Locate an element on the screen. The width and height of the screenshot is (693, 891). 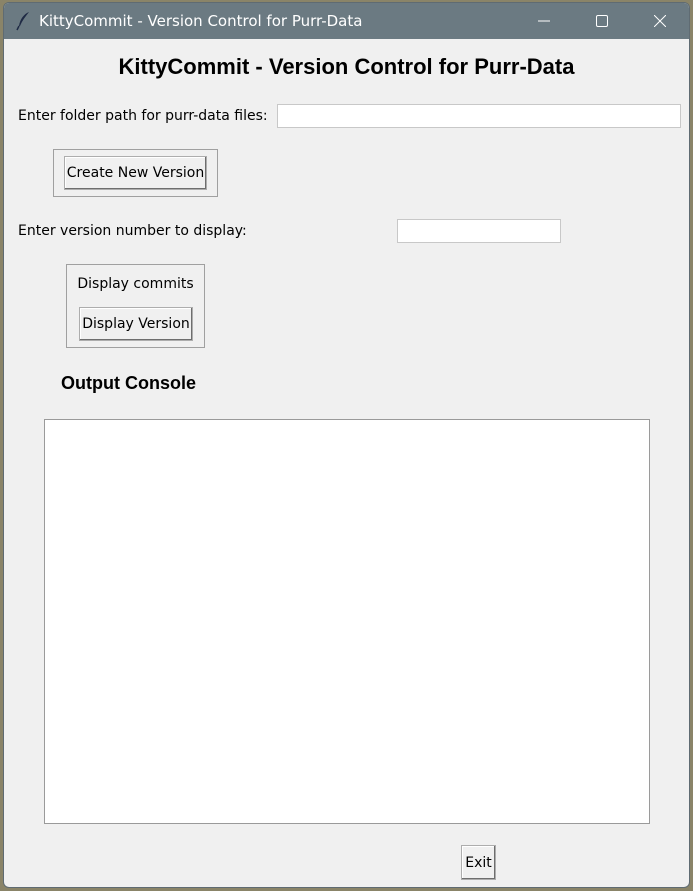
maximize-button is located at coordinates (602, 21).